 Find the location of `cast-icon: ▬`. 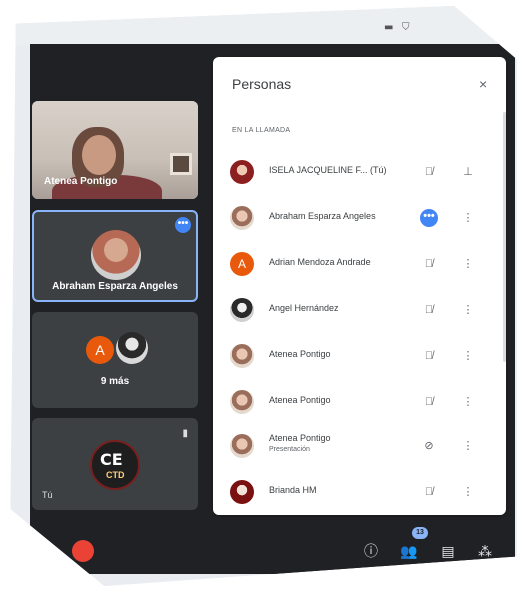

cast-icon: ▬ is located at coordinates (388, 27).